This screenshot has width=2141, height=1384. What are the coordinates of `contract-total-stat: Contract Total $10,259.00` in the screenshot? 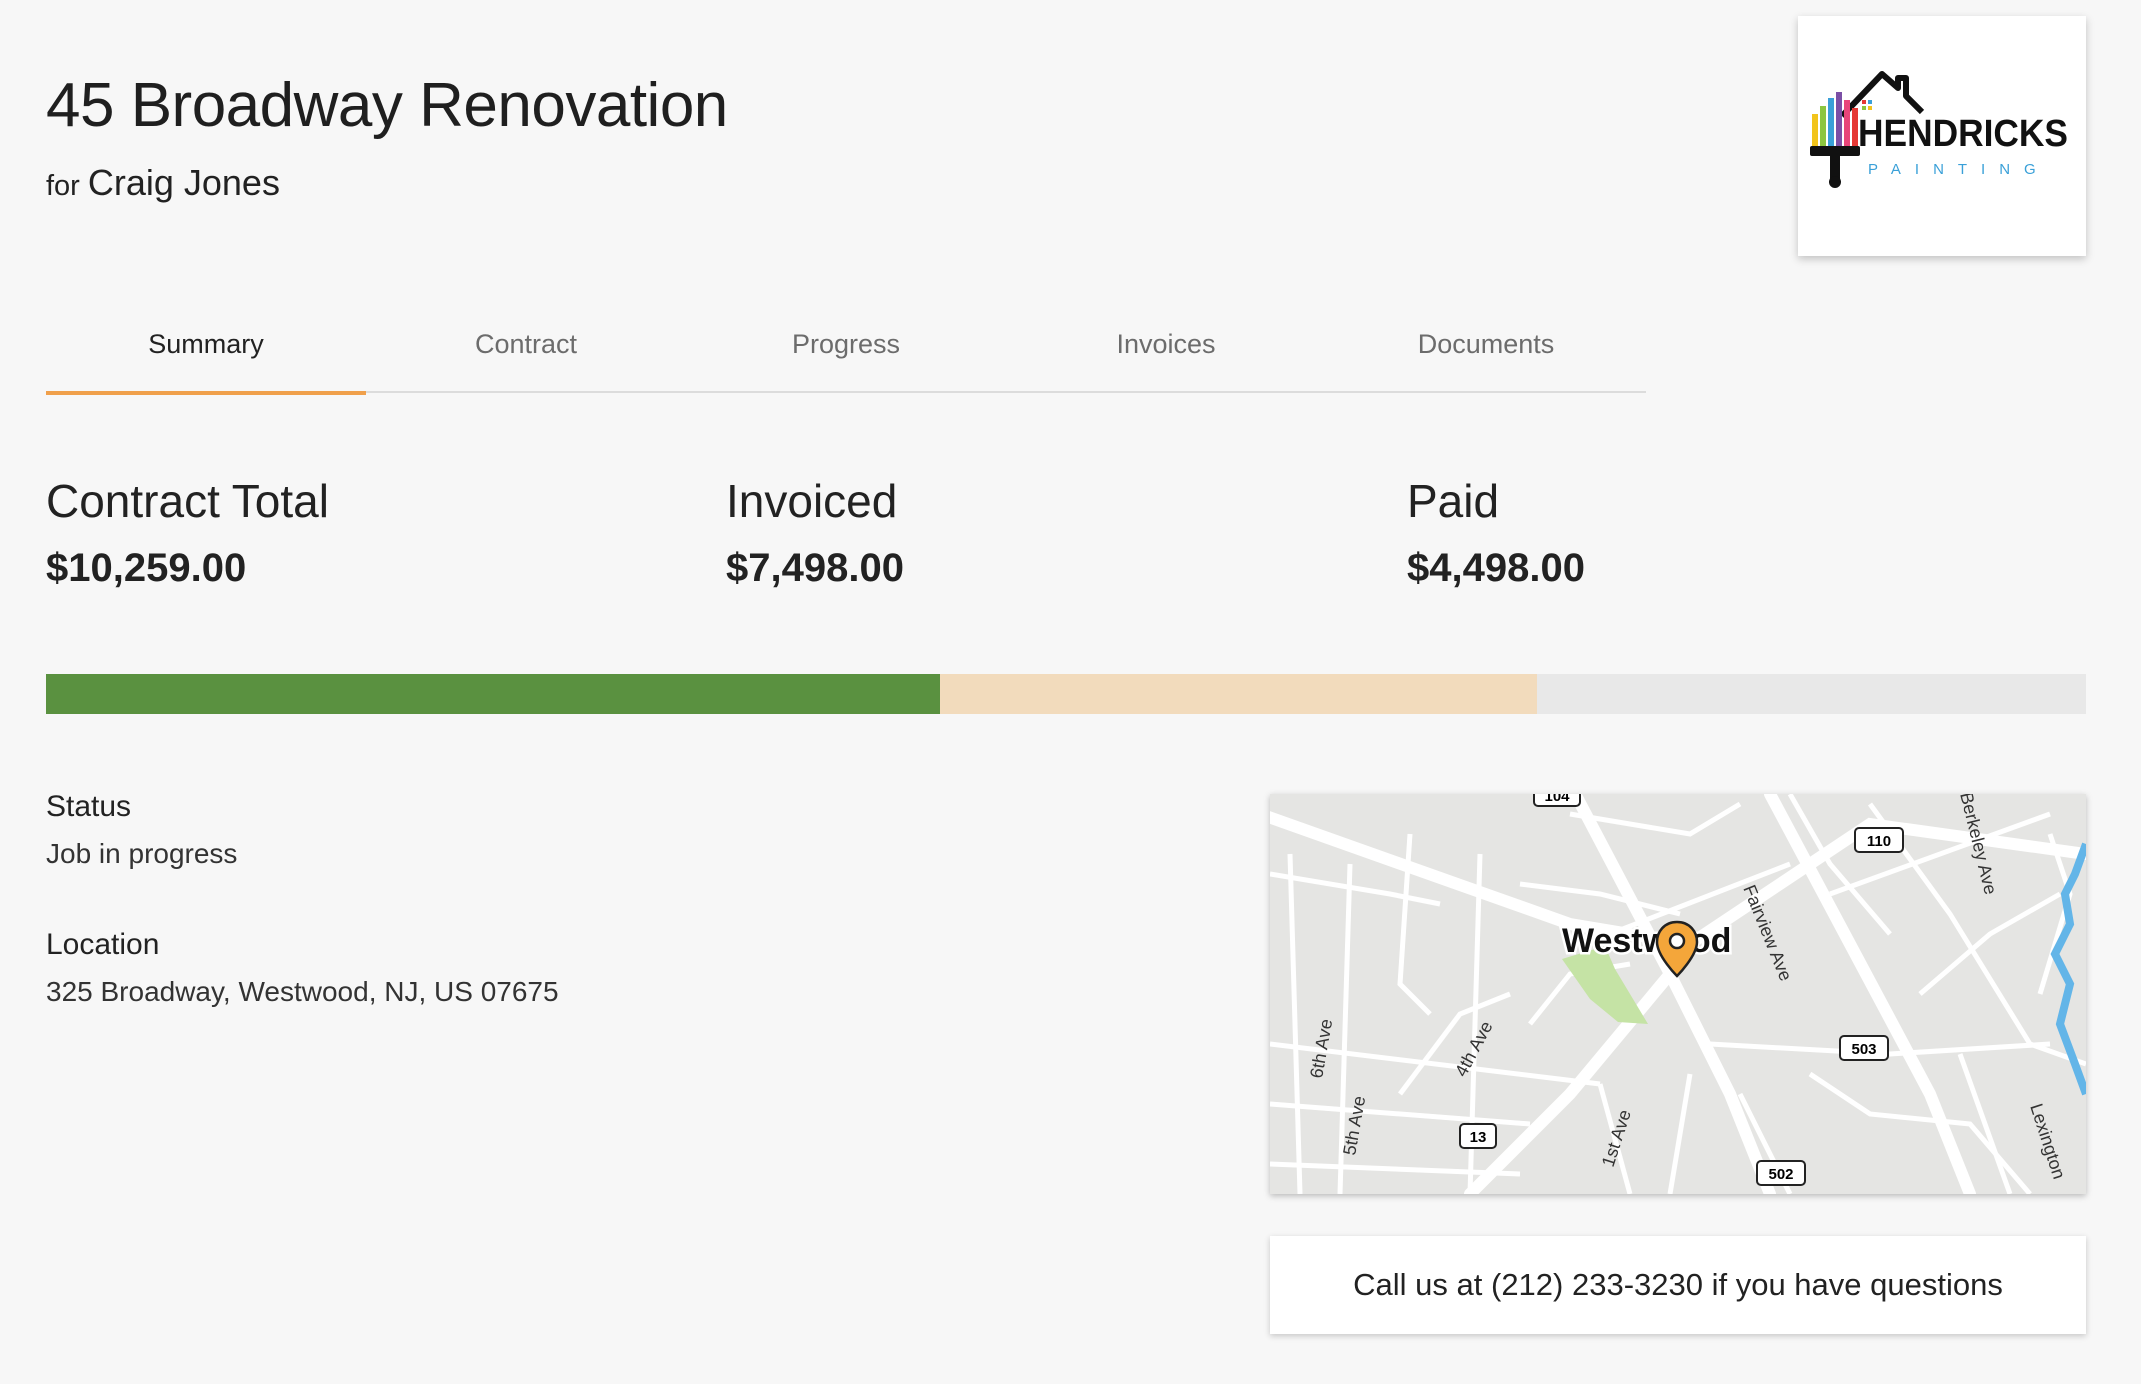 It's located at (187, 532).